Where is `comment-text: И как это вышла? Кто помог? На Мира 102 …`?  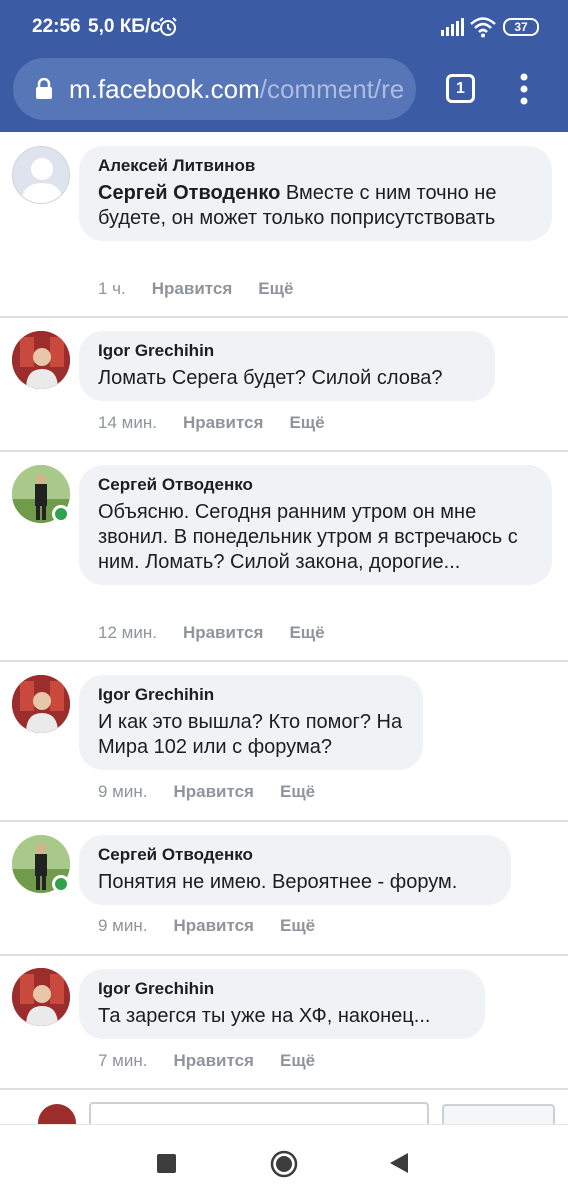 comment-text: И как это вышла? Кто помог? На Мира 102 … is located at coordinates (250, 734).